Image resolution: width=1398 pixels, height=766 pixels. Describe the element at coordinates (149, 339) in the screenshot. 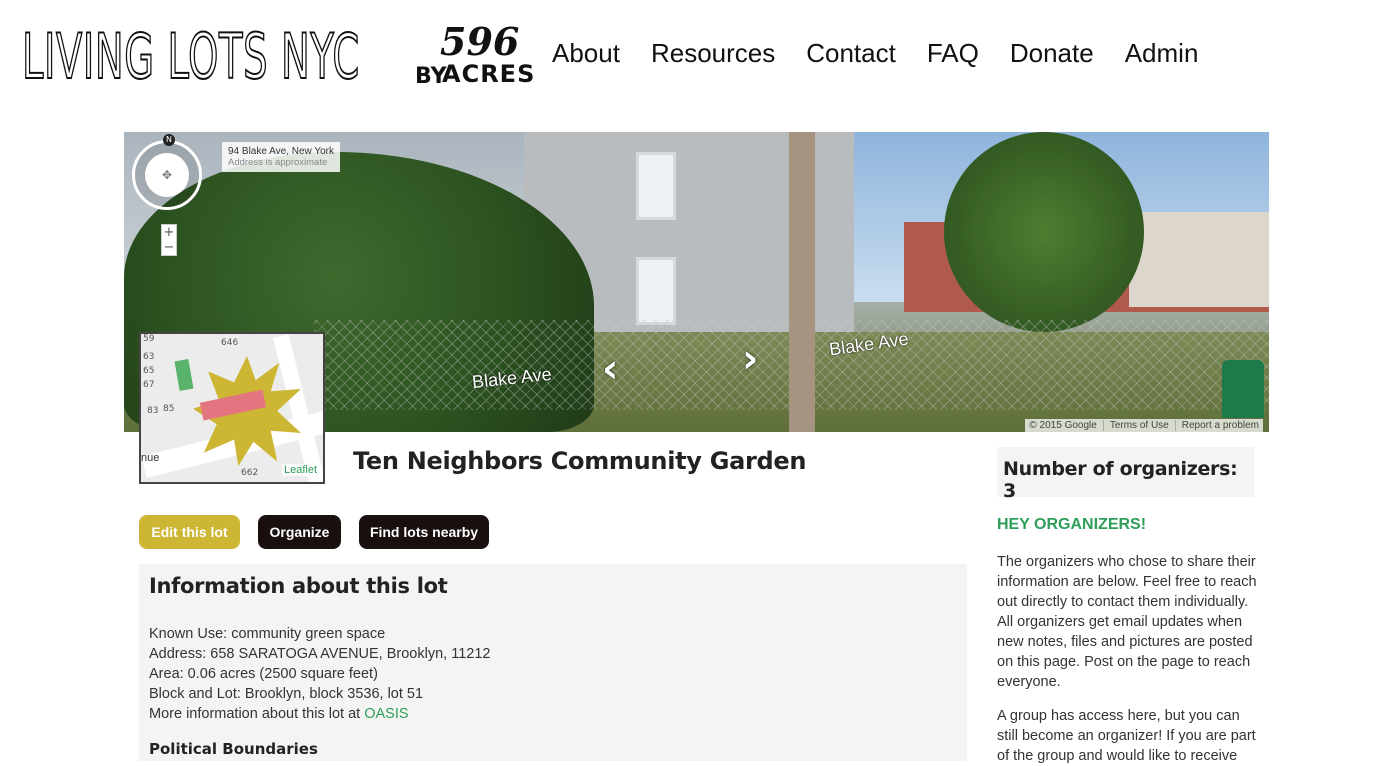

I see `lot-number: 59` at that location.